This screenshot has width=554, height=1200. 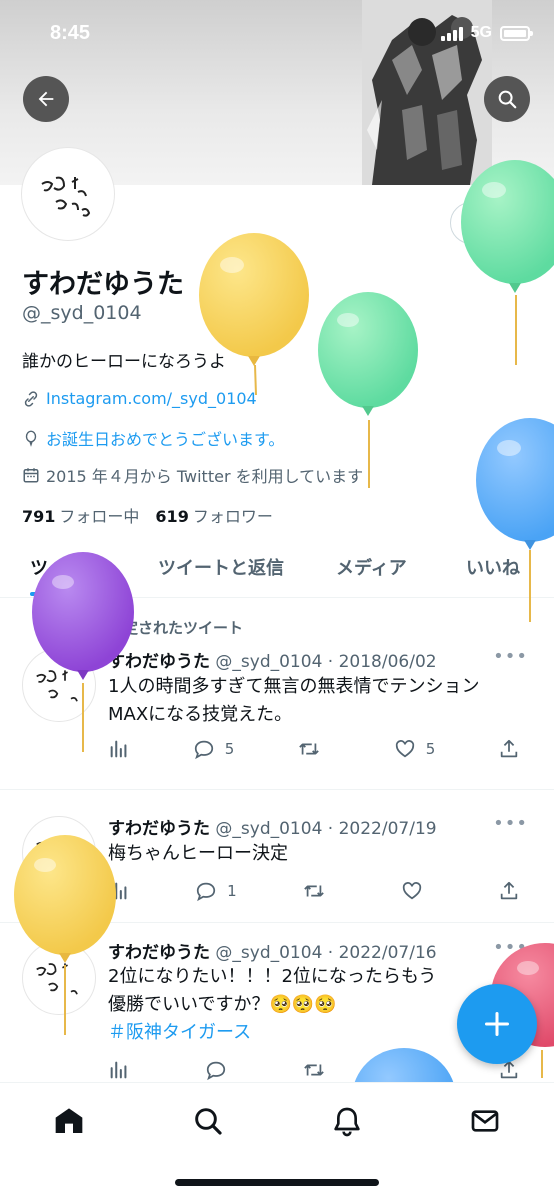 I want to click on edit-profile-button: 編集, so click(x=490, y=223).